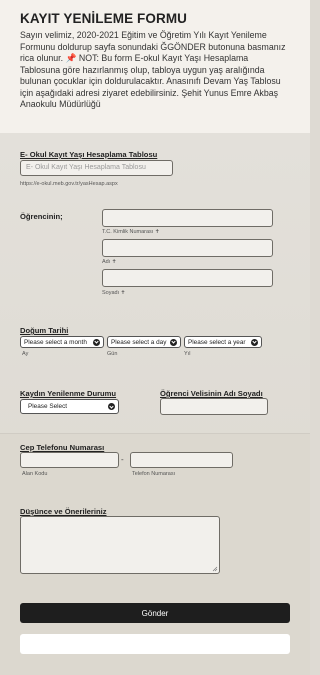  What do you see at coordinates (55, 342) in the screenshot?
I see `birth-month-value: Please select a month` at bounding box center [55, 342].